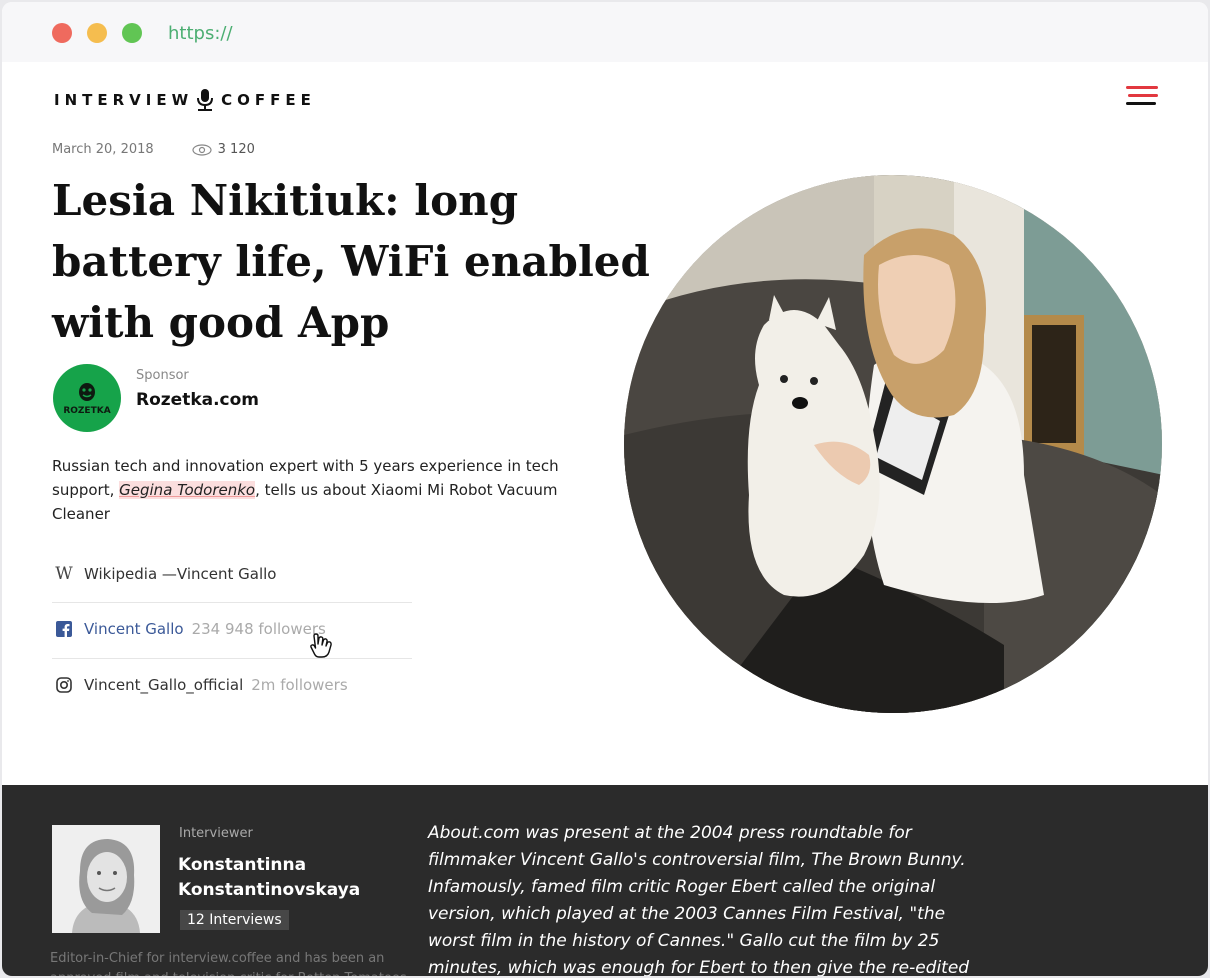 This screenshot has height=978, width=1210. I want to click on hand-pointer-cursor-icon, so click(321, 645).